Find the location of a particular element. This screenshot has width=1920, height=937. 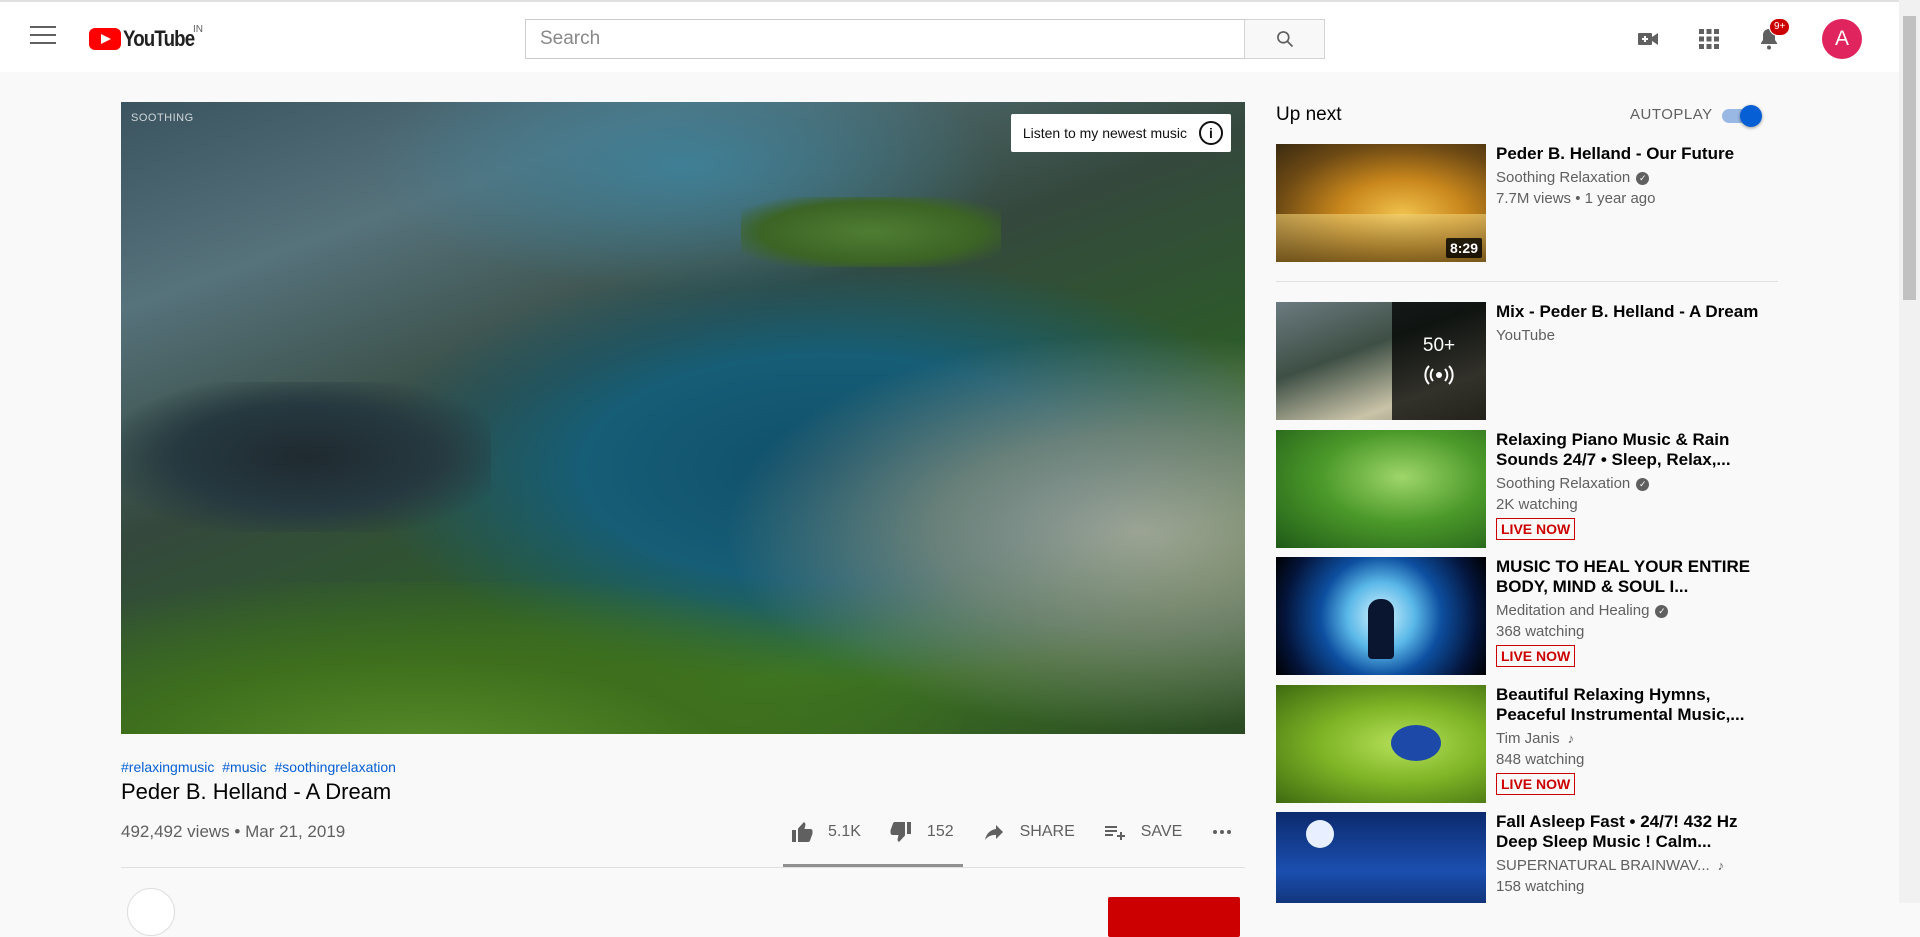

video-meta: 158 watching is located at coordinates (1540, 886).